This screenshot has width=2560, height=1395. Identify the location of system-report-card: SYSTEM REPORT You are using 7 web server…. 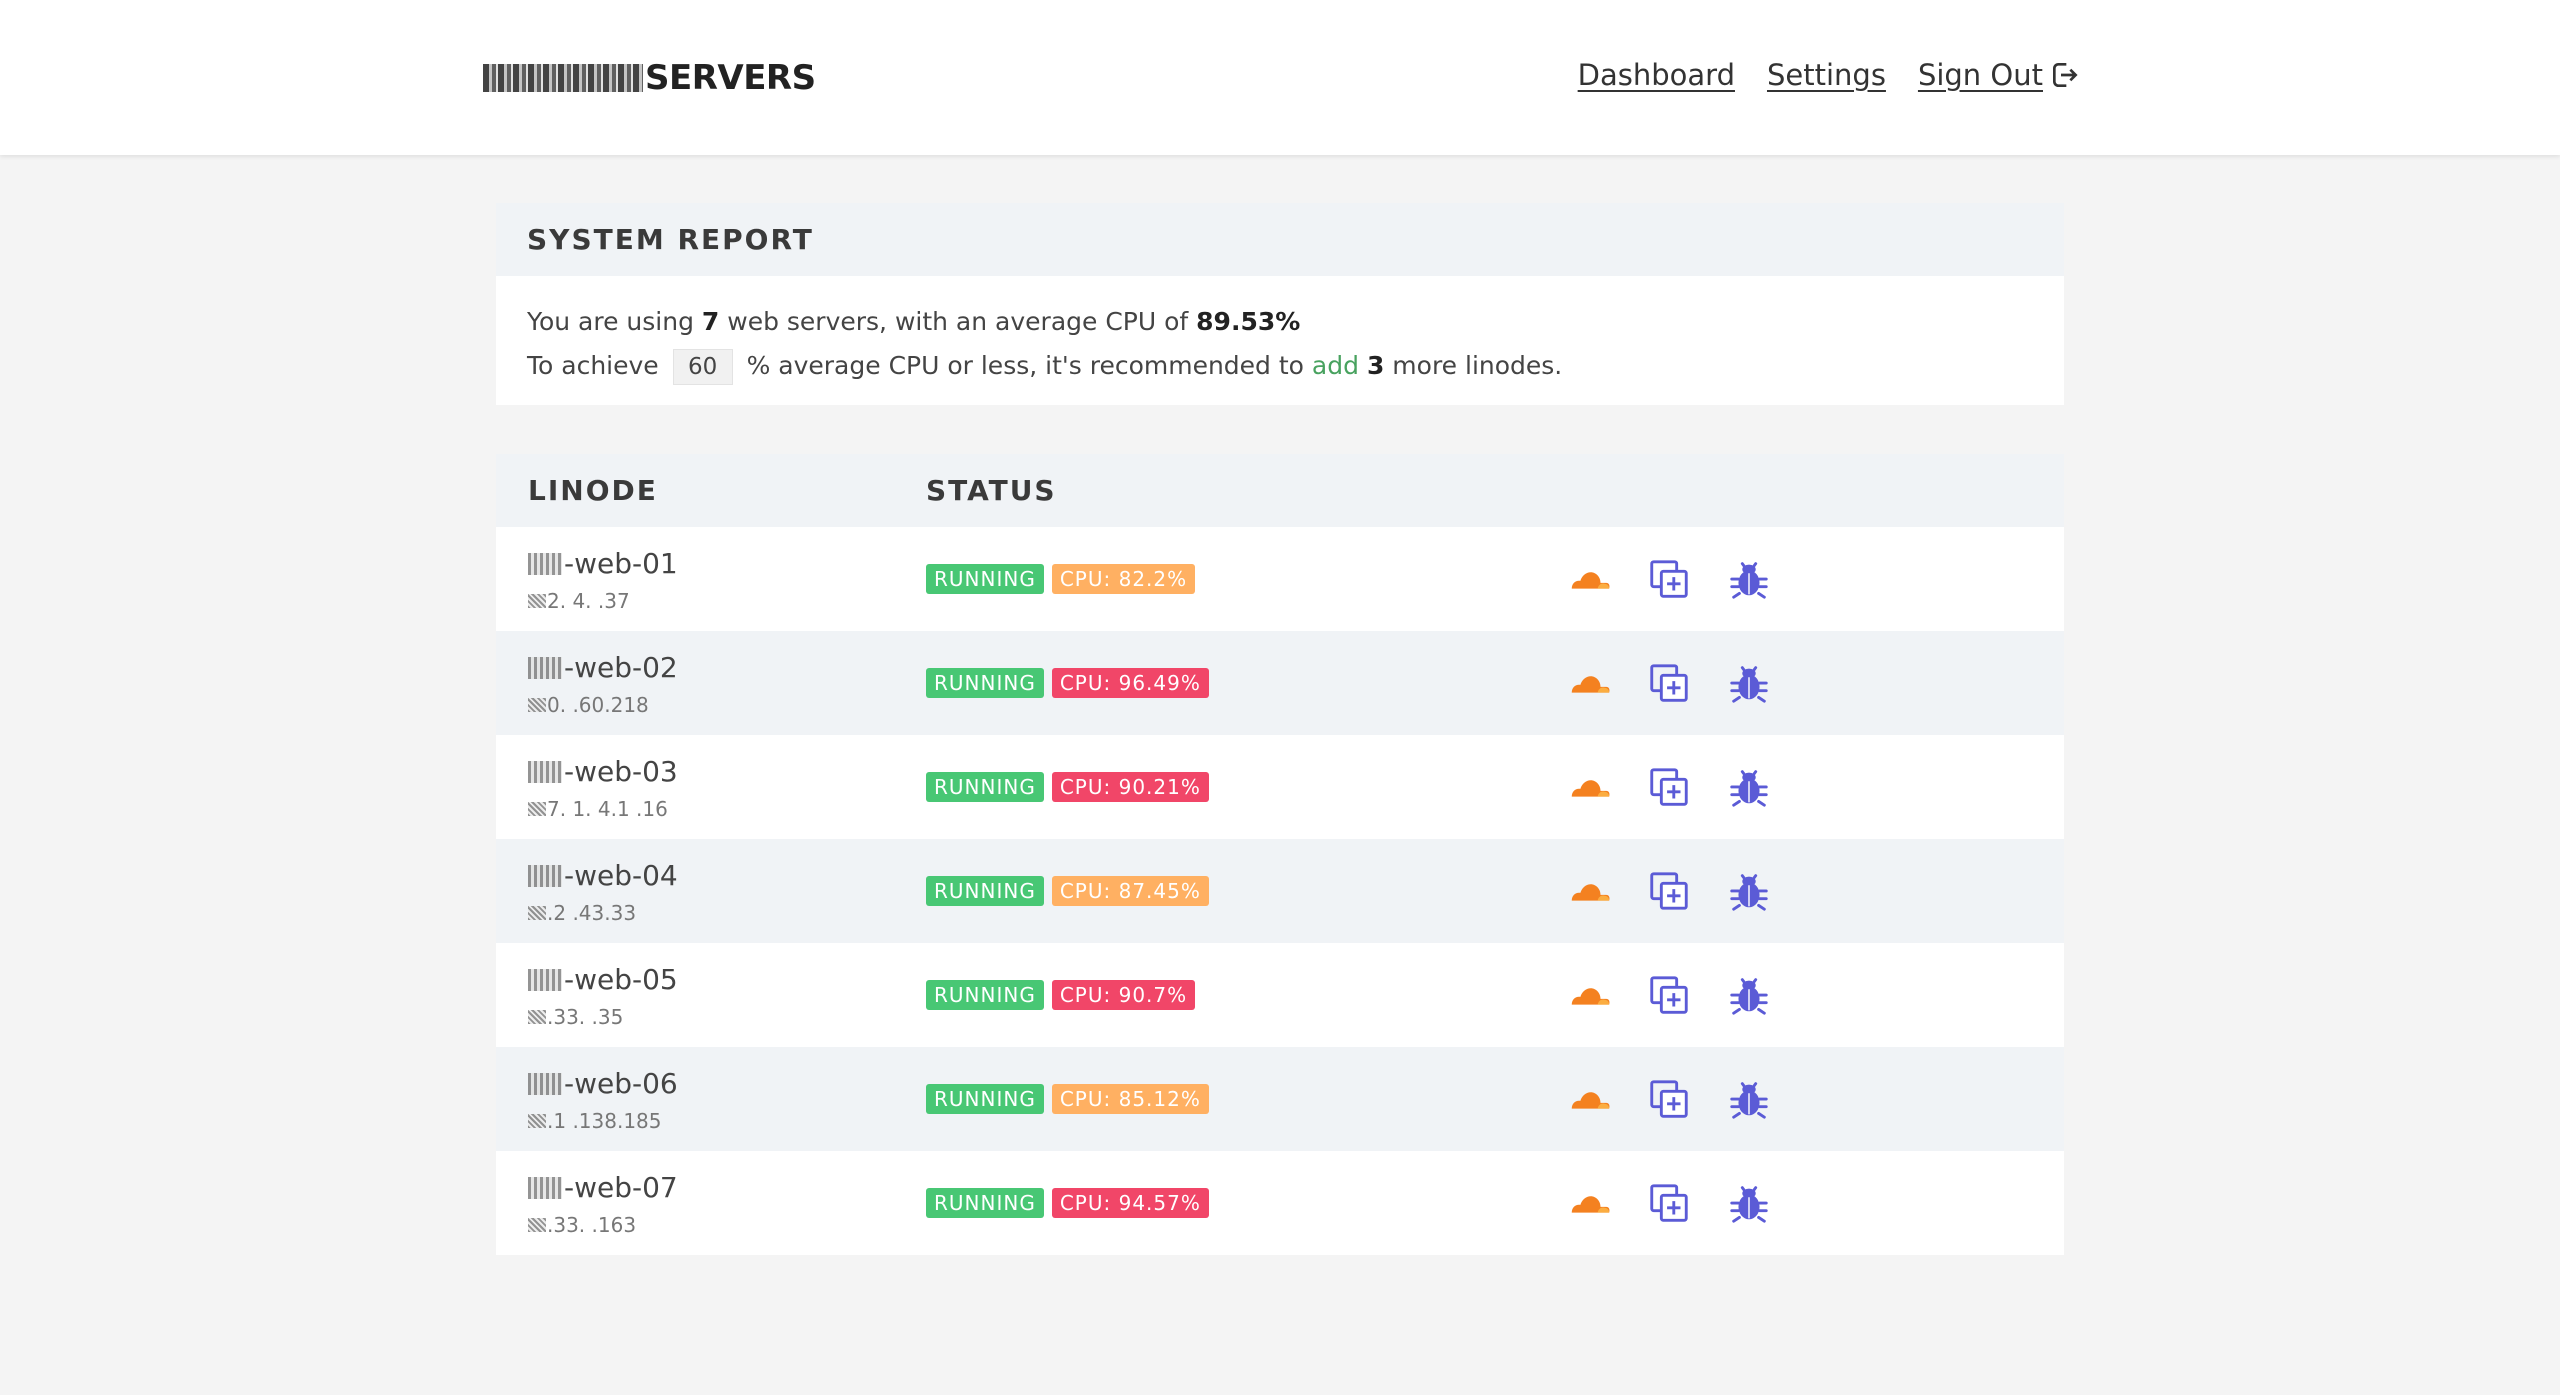
(1280, 304).